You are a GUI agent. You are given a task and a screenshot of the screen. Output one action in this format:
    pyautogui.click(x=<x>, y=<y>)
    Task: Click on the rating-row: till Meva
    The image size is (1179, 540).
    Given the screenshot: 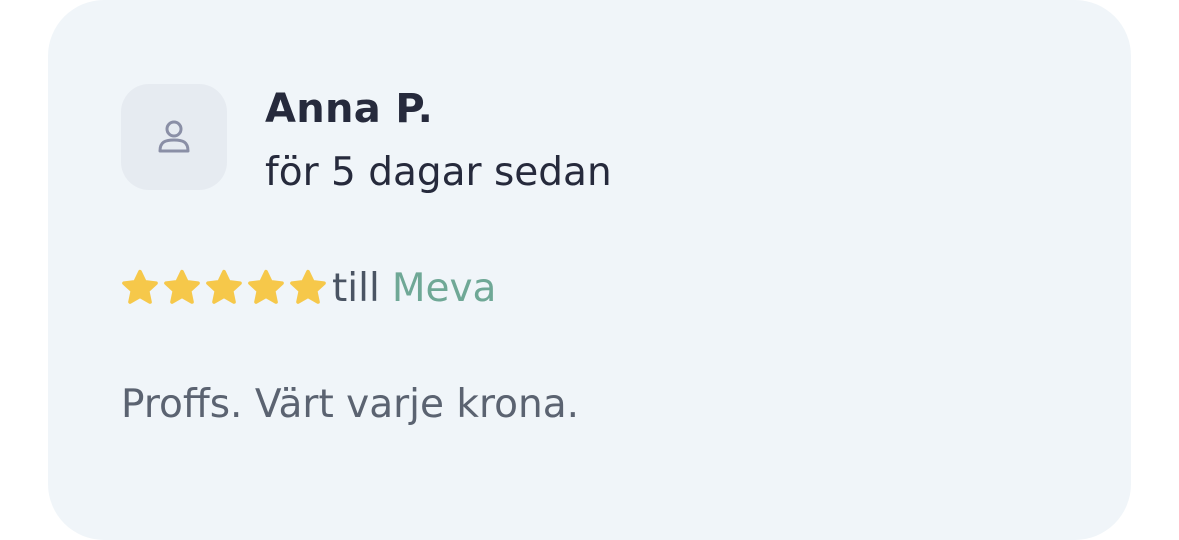 What is the action you would take?
    pyautogui.click(x=308, y=288)
    